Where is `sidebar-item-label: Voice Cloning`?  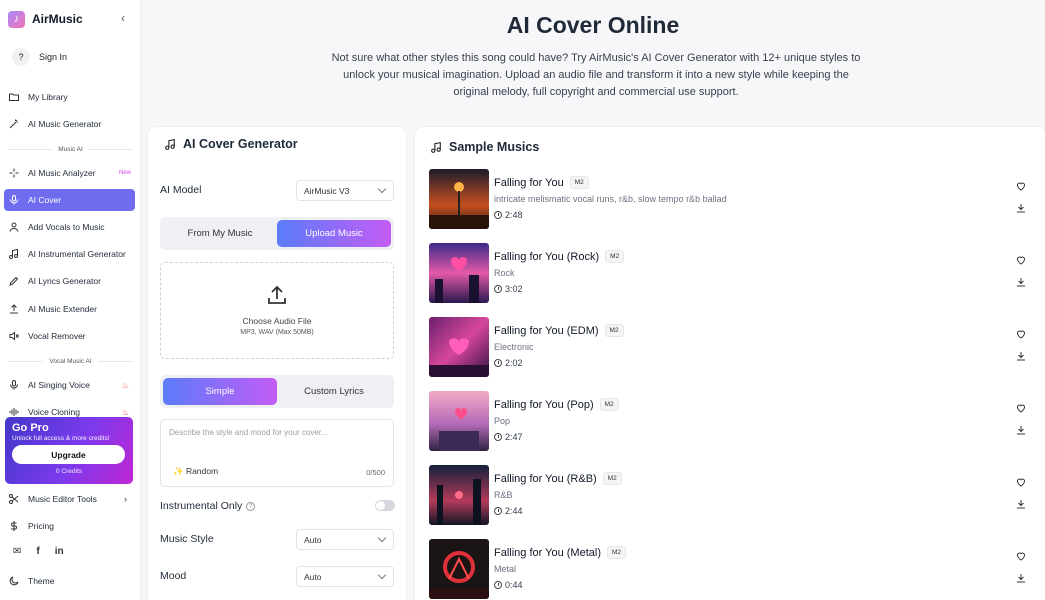 sidebar-item-label: Voice Cloning is located at coordinates (54, 412).